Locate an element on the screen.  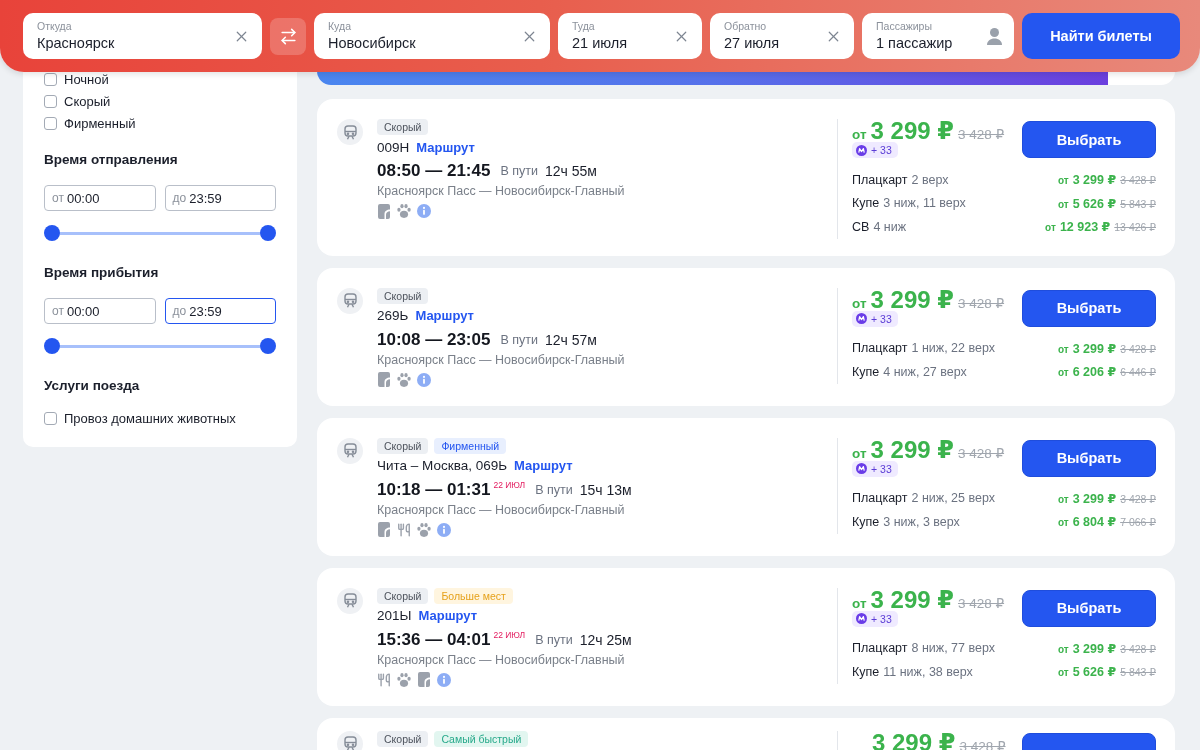
class-old-price: 3 428 ₽ is located at coordinates (1138, 348).